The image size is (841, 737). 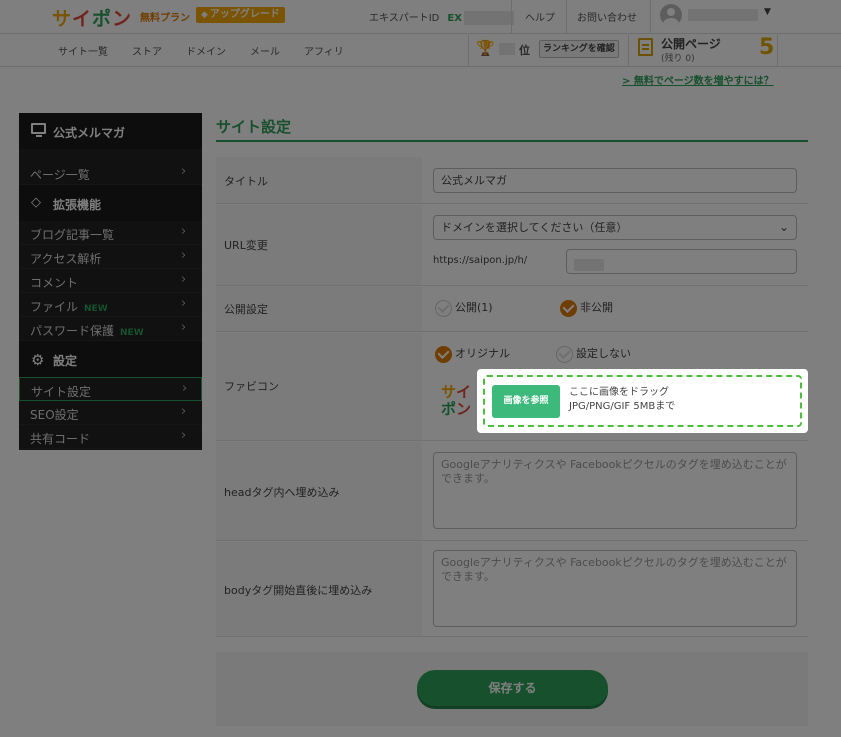 I want to click on favicon-upload-zone: 画像を参照 ここに画像をドラッグ JPG/PNG/GIF 5MBまで, so click(x=642, y=401).